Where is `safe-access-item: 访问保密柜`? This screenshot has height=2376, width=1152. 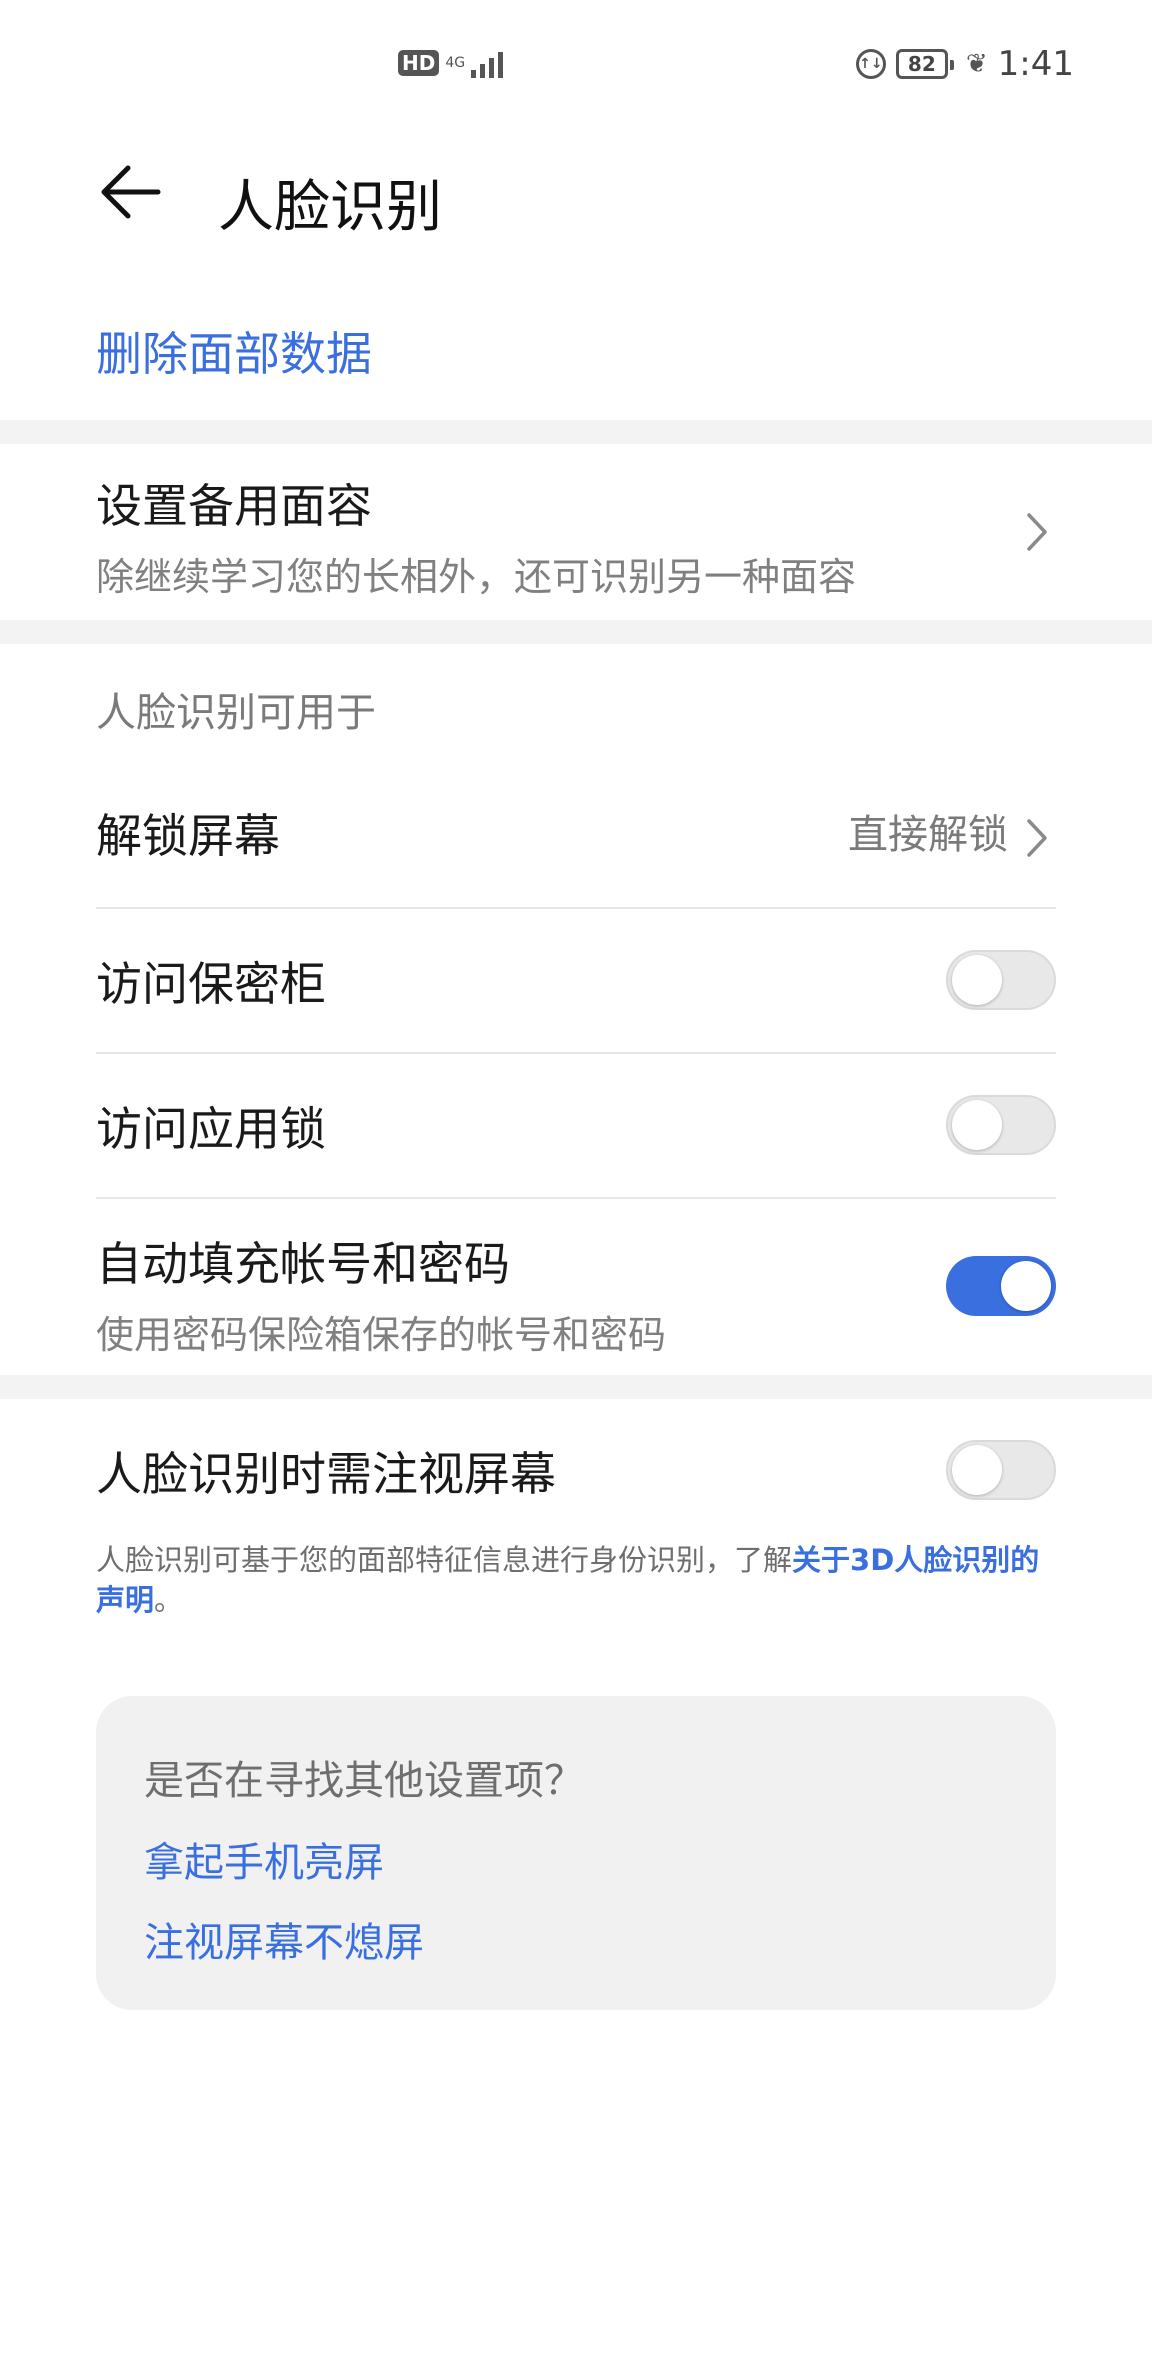 safe-access-item: 访问保密柜 is located at coordinates (576, 983).